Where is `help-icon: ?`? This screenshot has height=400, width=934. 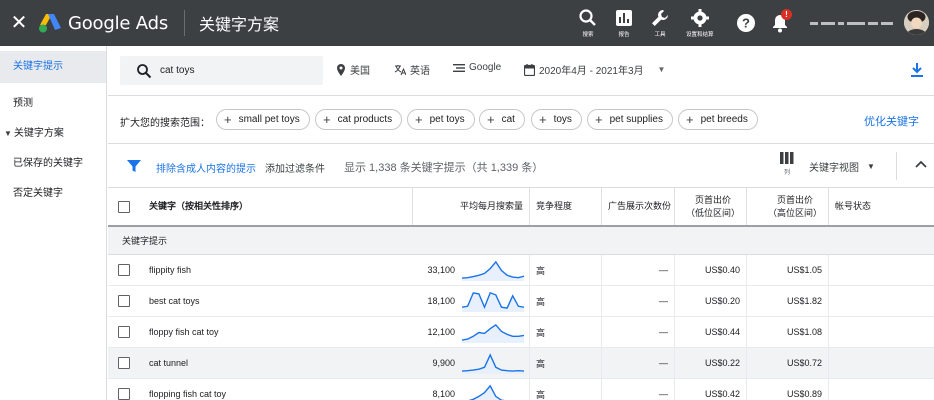
help-icon: ? is located at coordinates (746, 23).